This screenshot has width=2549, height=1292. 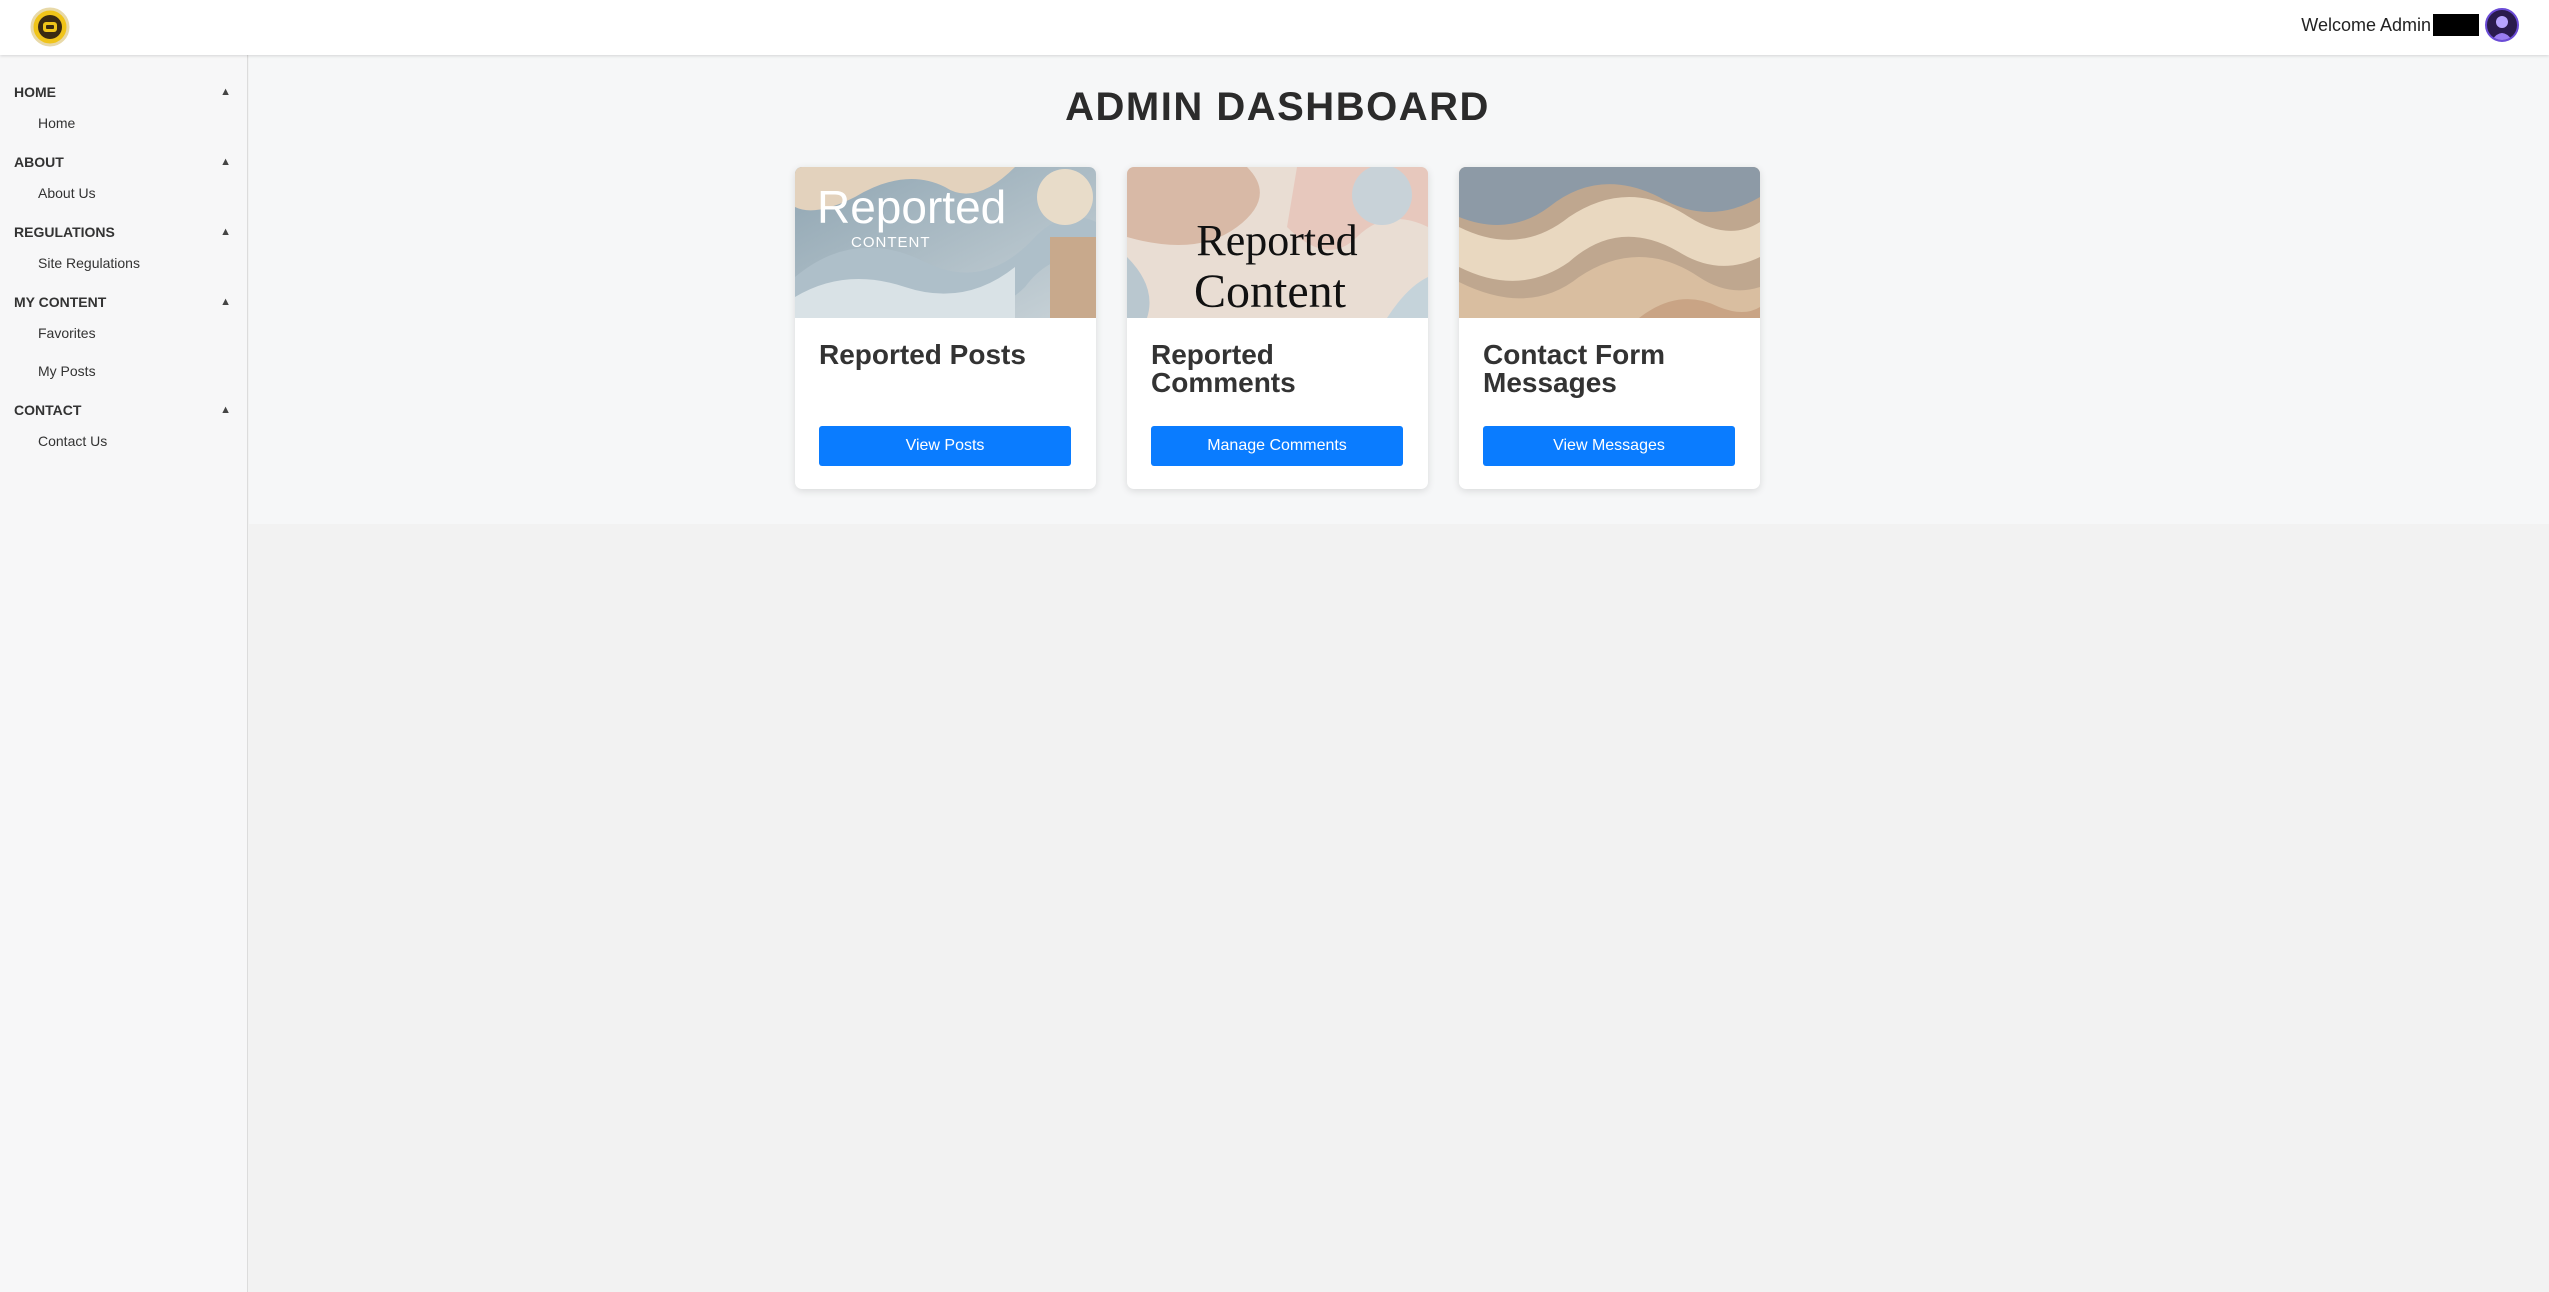 What do you see at coordinates (1609, 328) in the screenshot?
I see `card-contact-form-messages: Contact Form Messages View Messages` at bounding box center [1609, 328].